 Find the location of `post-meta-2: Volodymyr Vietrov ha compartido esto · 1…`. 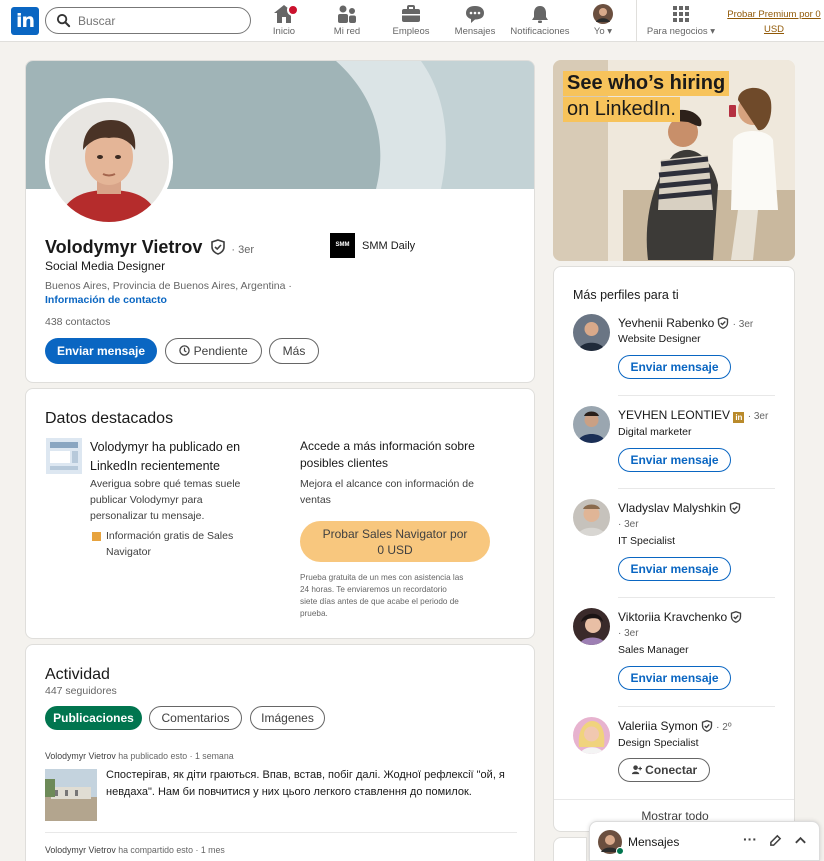

post-meta-2: Volodymyr Vietrov ha compartido esto · 1… is located at coordinates (135, 850).